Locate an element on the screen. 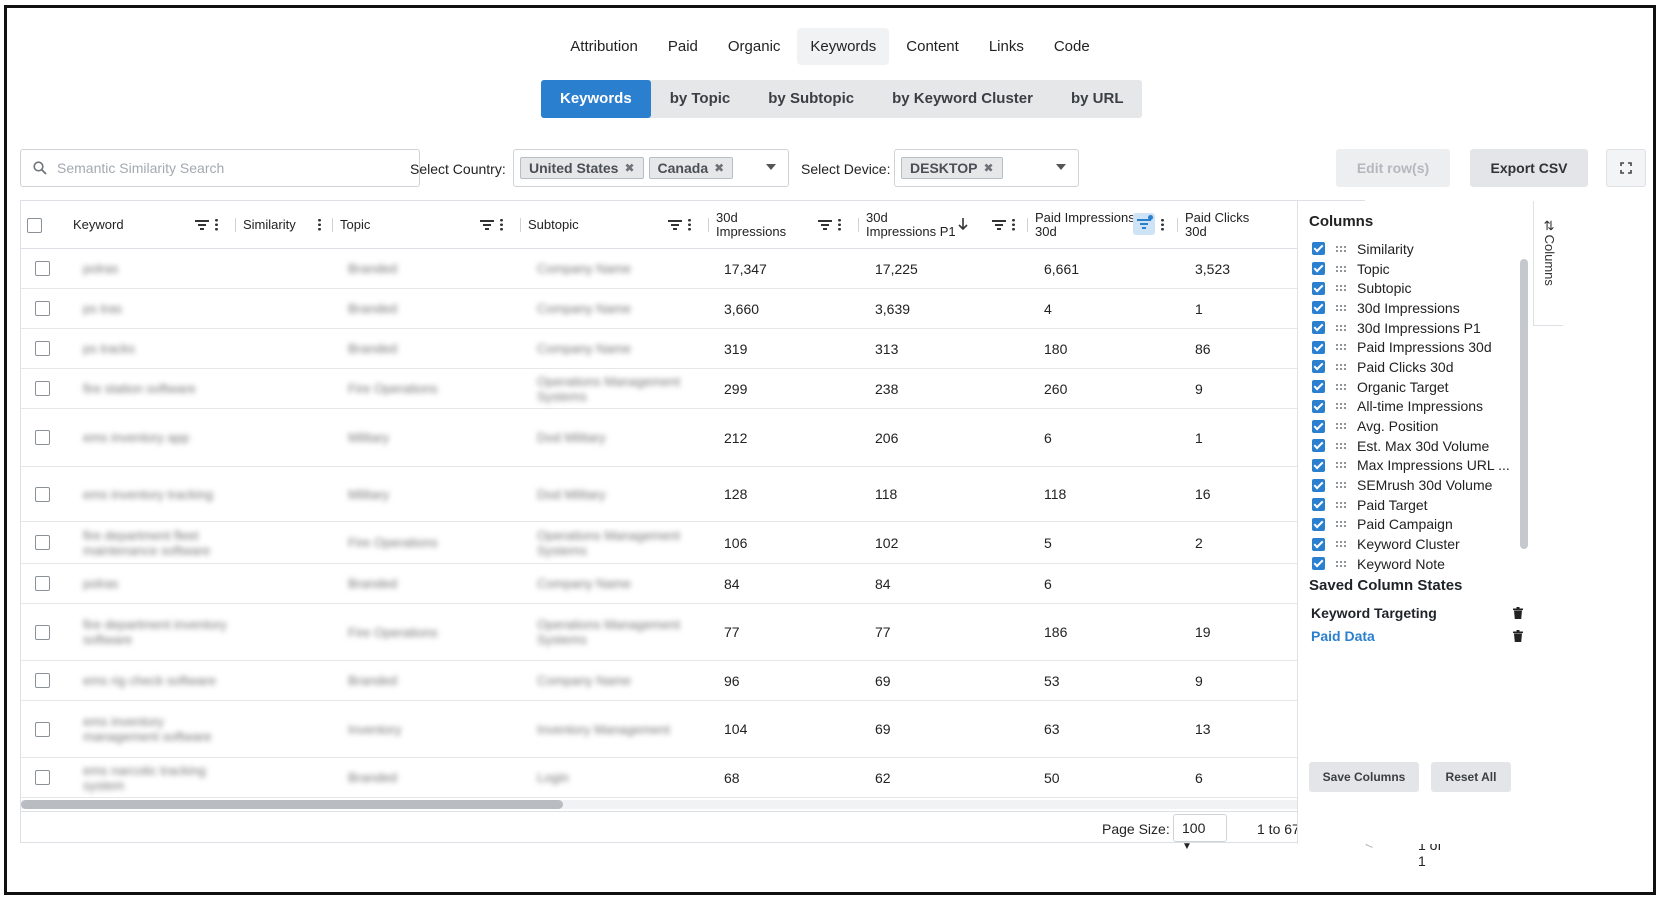  subtab-by-subtopic: by Subtopic is located at coordinates (811, 99).